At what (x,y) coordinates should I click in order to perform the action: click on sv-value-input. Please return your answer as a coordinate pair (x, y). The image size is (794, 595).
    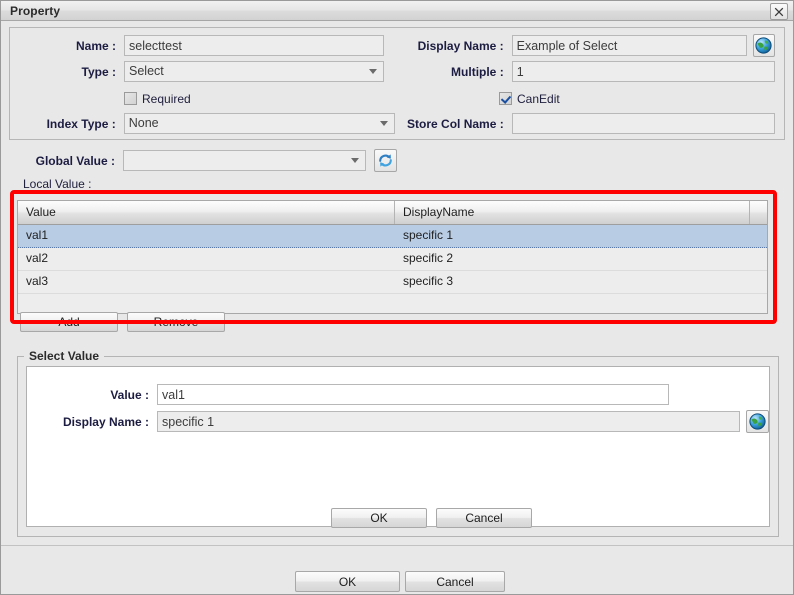
    Looking at the image, I should click on (413, 394).